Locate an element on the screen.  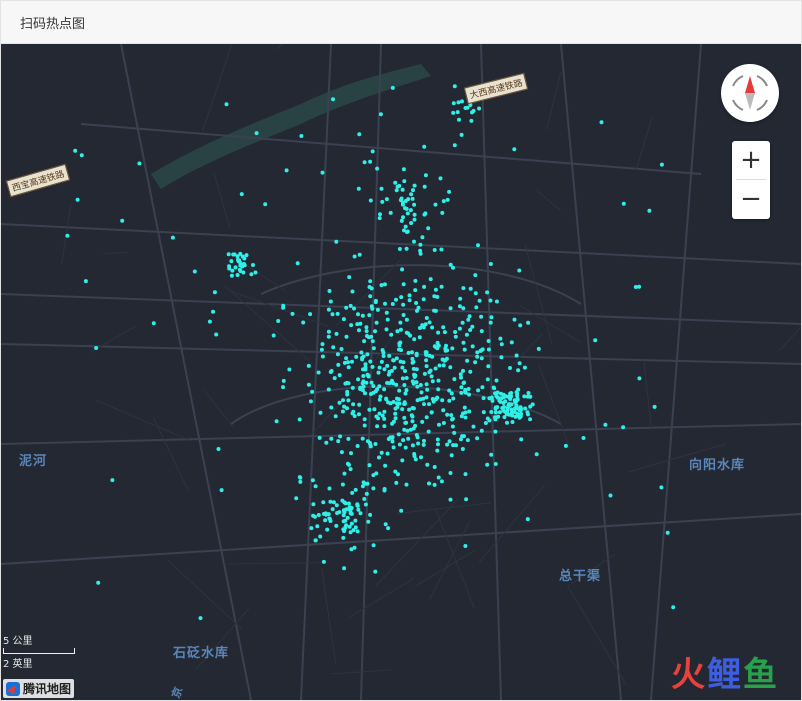
place-label-zonggan: 总干渠 is located at coordinates (580, 576).